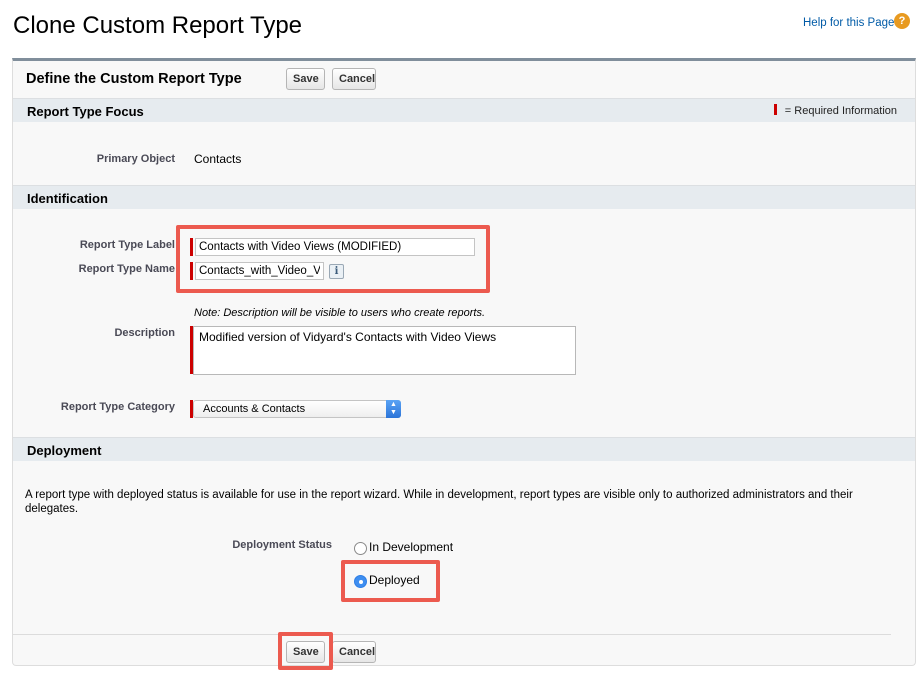  I want to click on highlight-box-identification, so click(333, 259).